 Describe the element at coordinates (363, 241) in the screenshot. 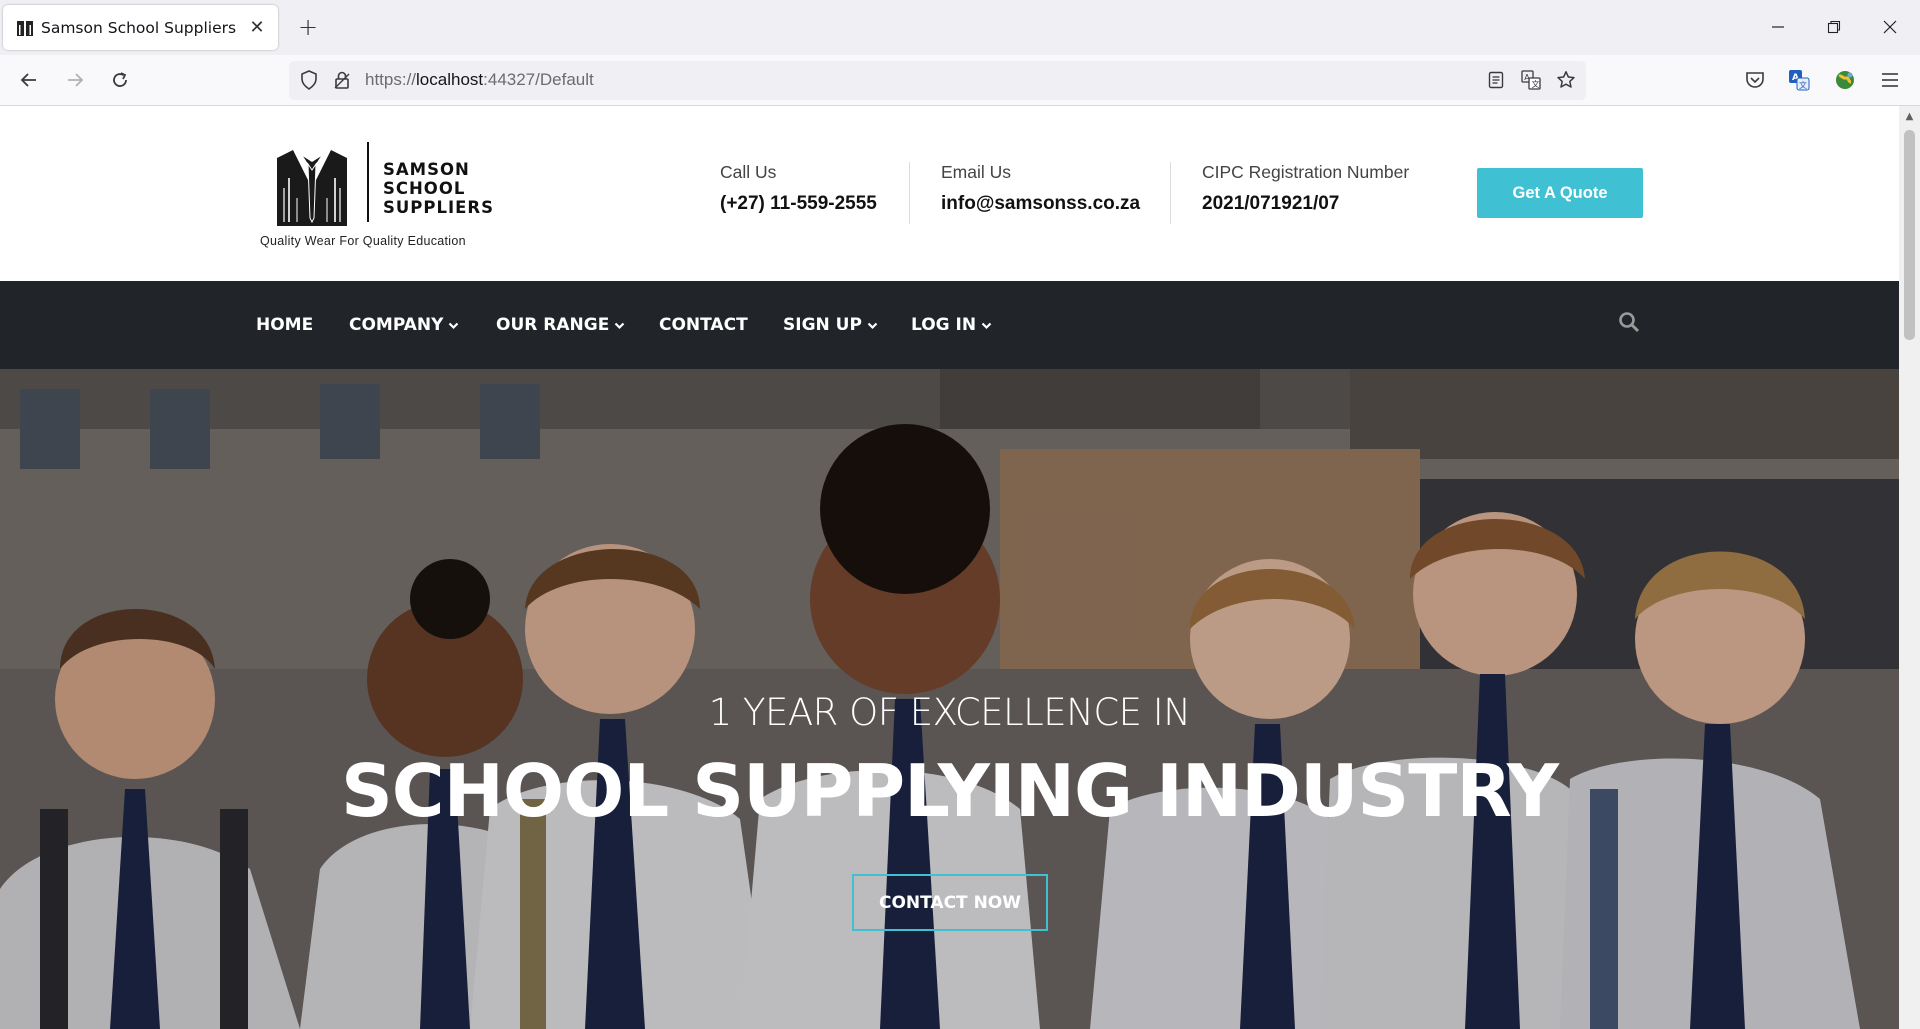

I see `logo-tagline: Quality Wear For Quality Education` at that location.